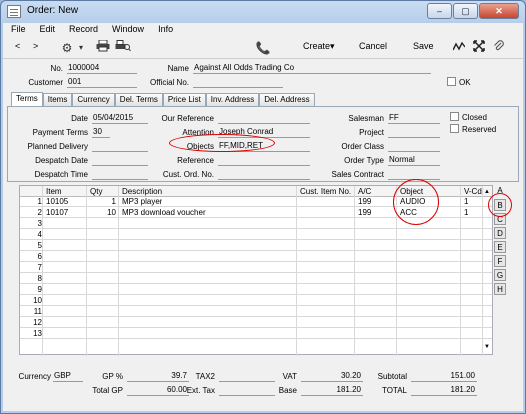 This screenshot has height=414, width=526. Describe the element at coordinates (256, 235) in the screenshot. I see `table-row: 4` at that location.